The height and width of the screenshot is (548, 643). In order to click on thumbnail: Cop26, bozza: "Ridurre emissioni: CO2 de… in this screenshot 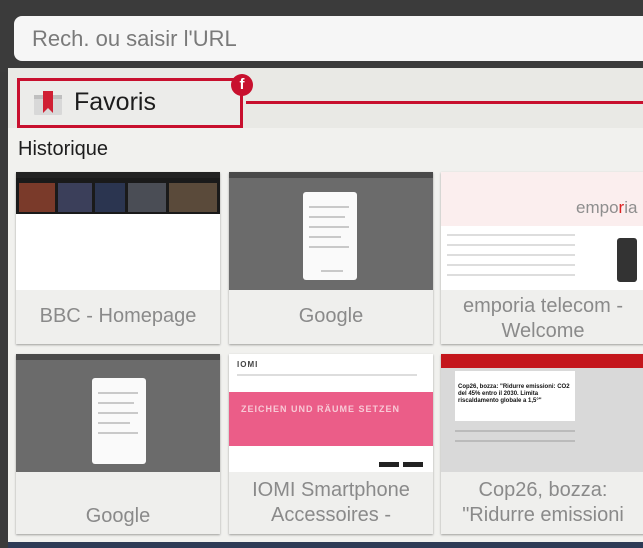, I will do `click(542, 413)`.